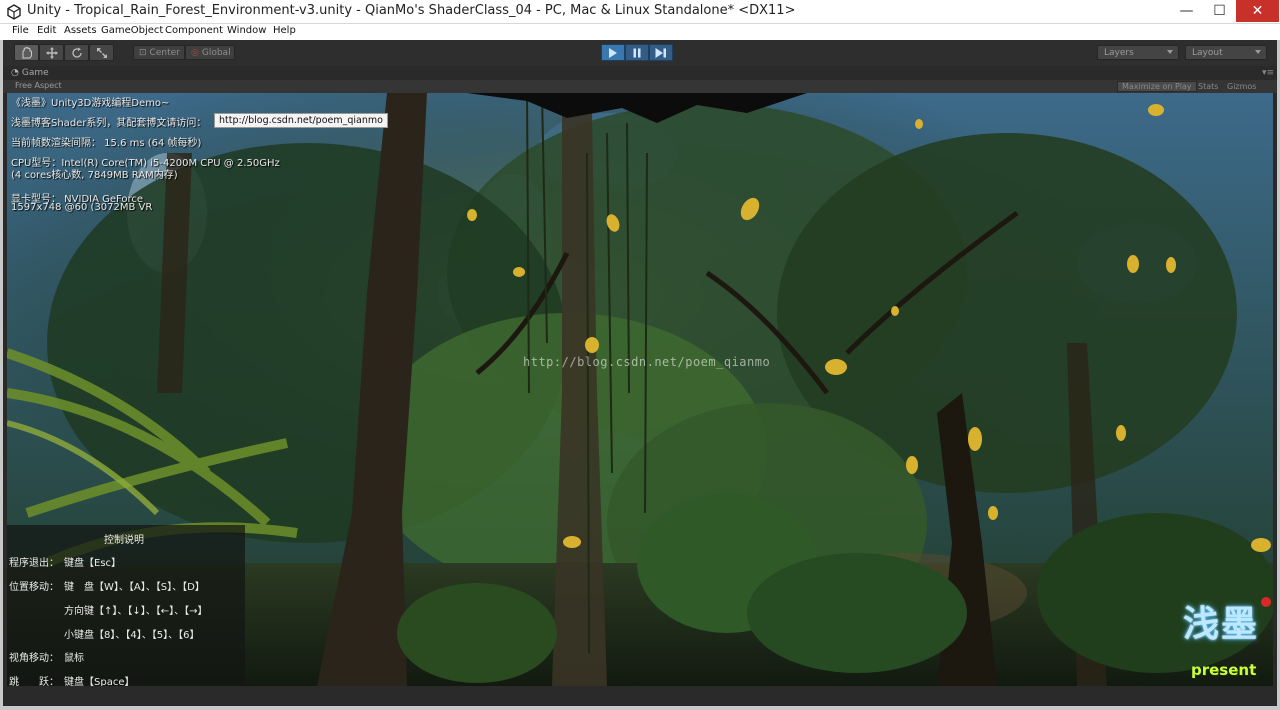 The height and width of the screenshot is (710, 1280). Describe the element at coordinates (301, 120) in the screenshot. I see `hud-blog-url: http://blog.csdn.net/poem_qianmo` at that location.